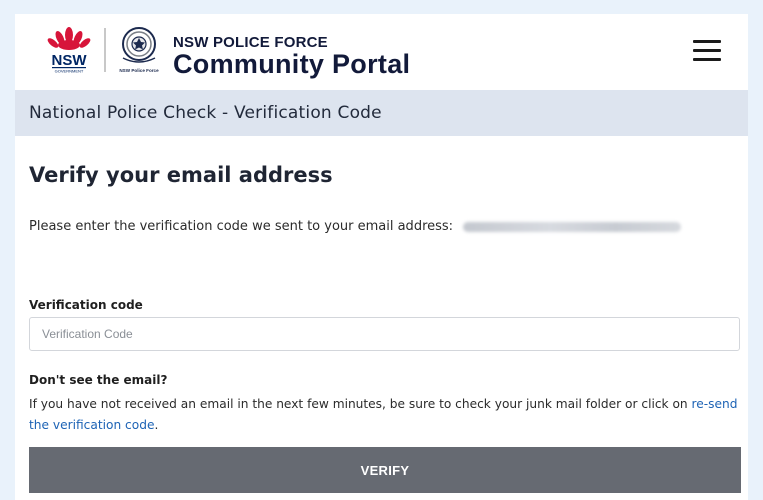 This screenshot has width=763, height=500. Describe the element at coordinates (139, 70) in the screenshot. I see `svg-text: NSW Police Force` at that location.